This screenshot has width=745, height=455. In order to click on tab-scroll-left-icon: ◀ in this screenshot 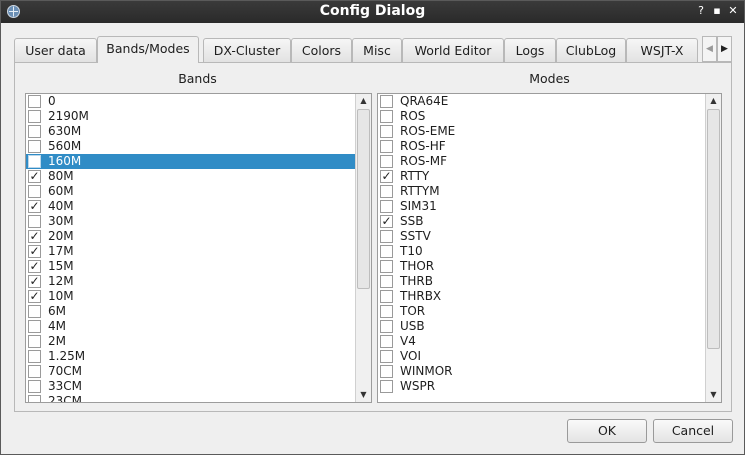, I will do `click(709, 49)`.